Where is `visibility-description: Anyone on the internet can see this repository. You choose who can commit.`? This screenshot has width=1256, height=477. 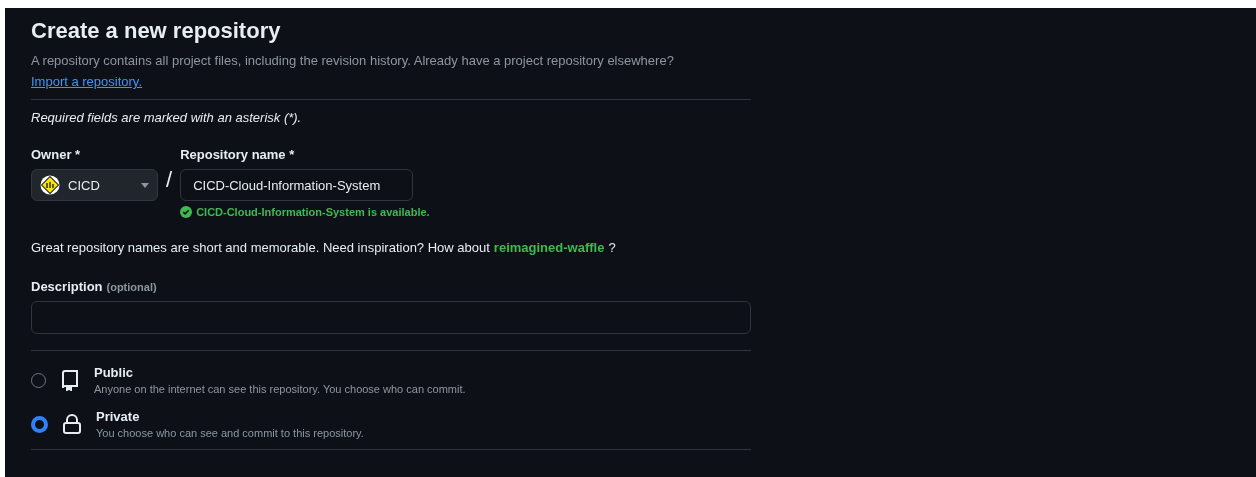 visibility-description: Anyone on the internet can see this repository. You choose who can commit. is located at coordinates (280, 389).